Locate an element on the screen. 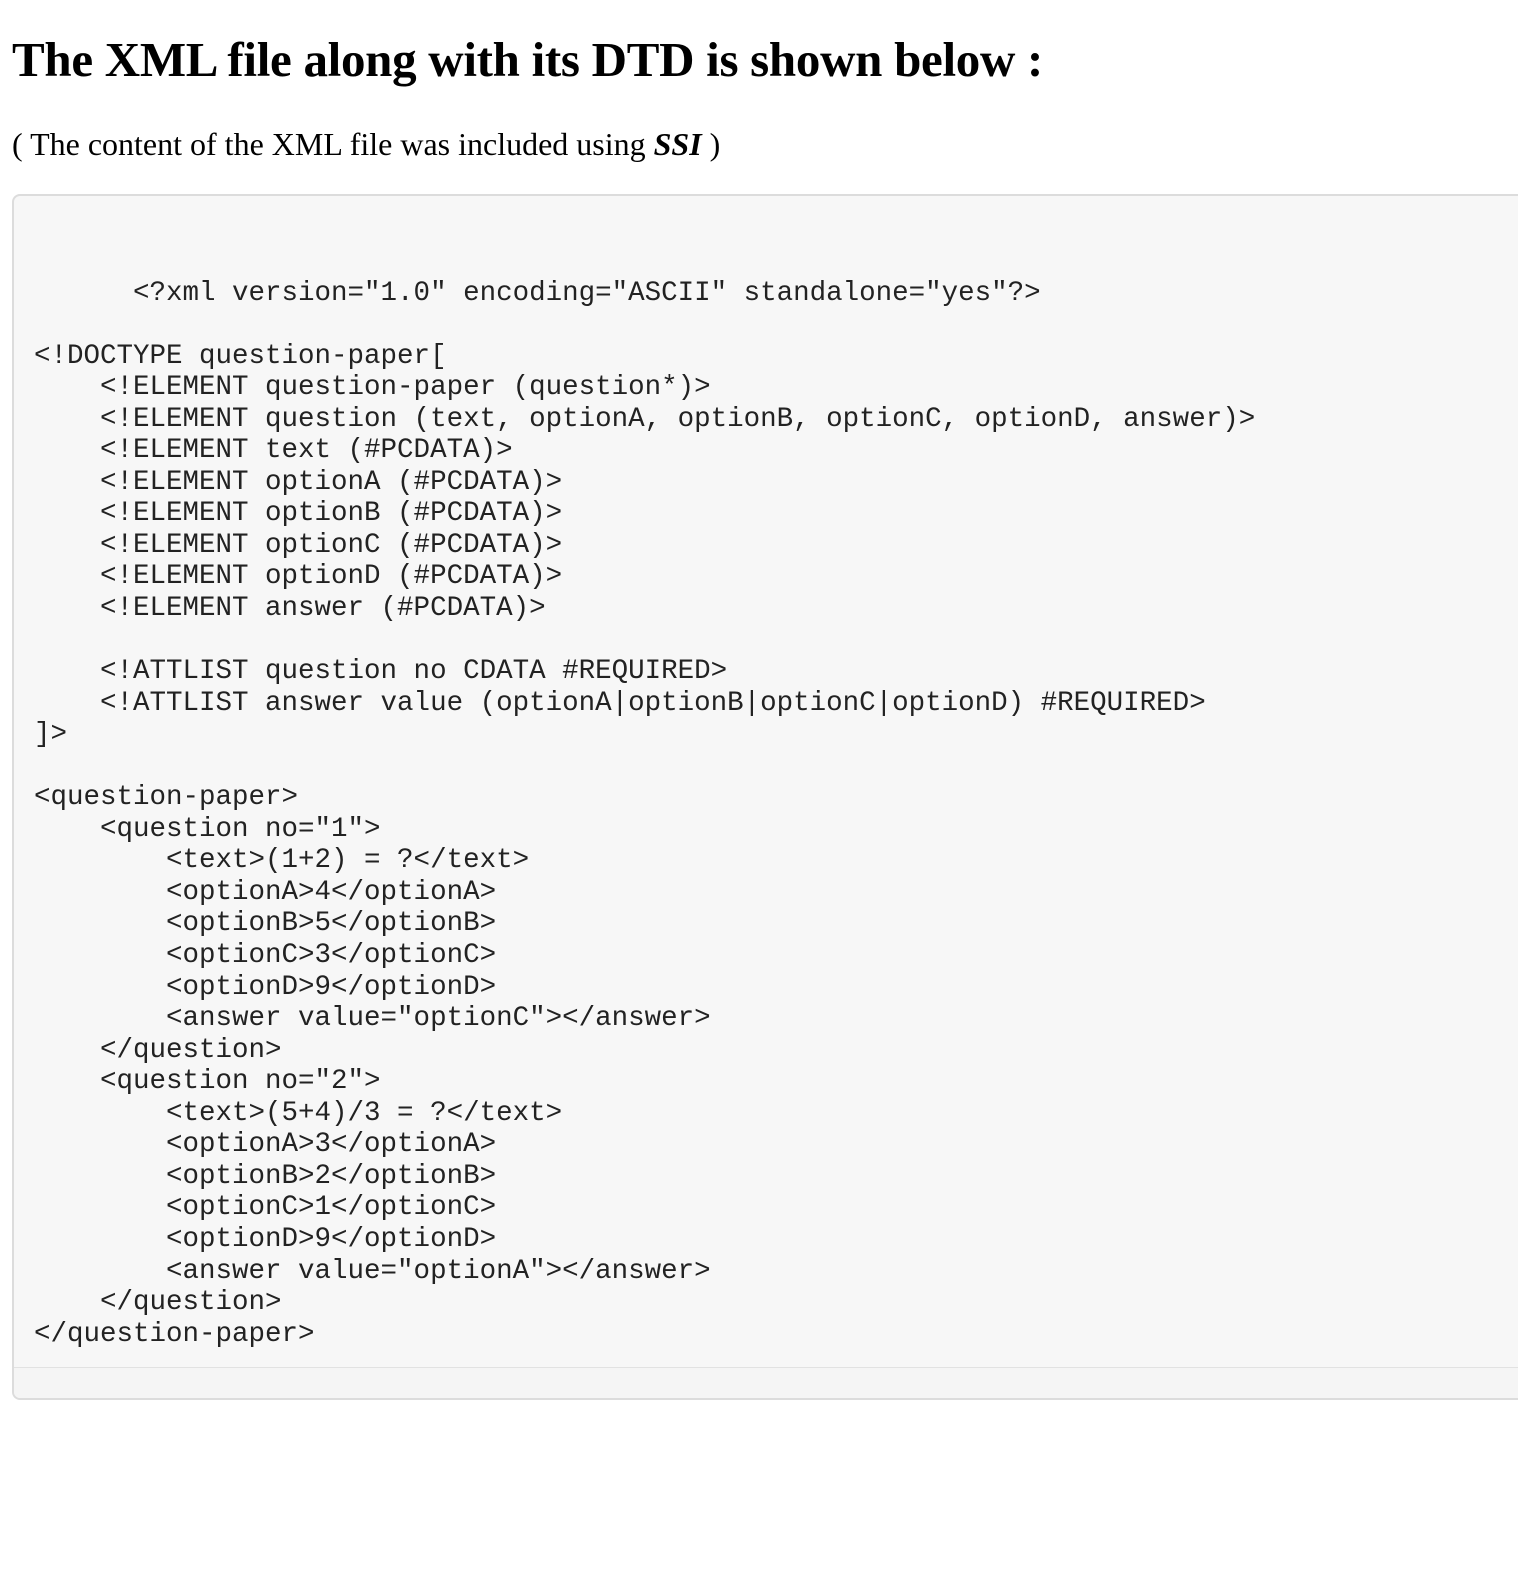  code-line: </question-paper> is located at coordinates (174, 1334).